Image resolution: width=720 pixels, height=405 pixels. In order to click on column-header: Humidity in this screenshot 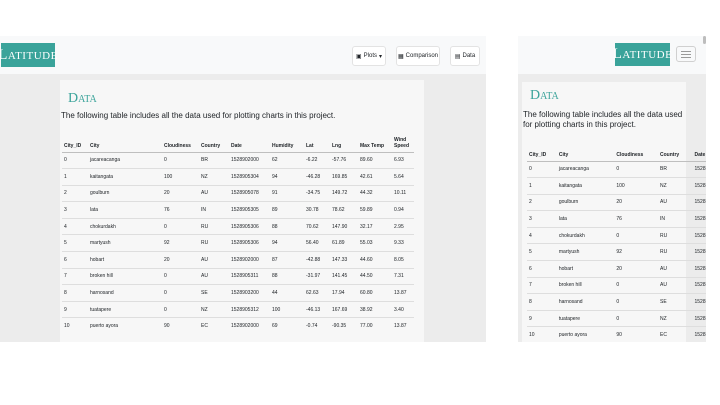, I will do `click(287, 141)`.